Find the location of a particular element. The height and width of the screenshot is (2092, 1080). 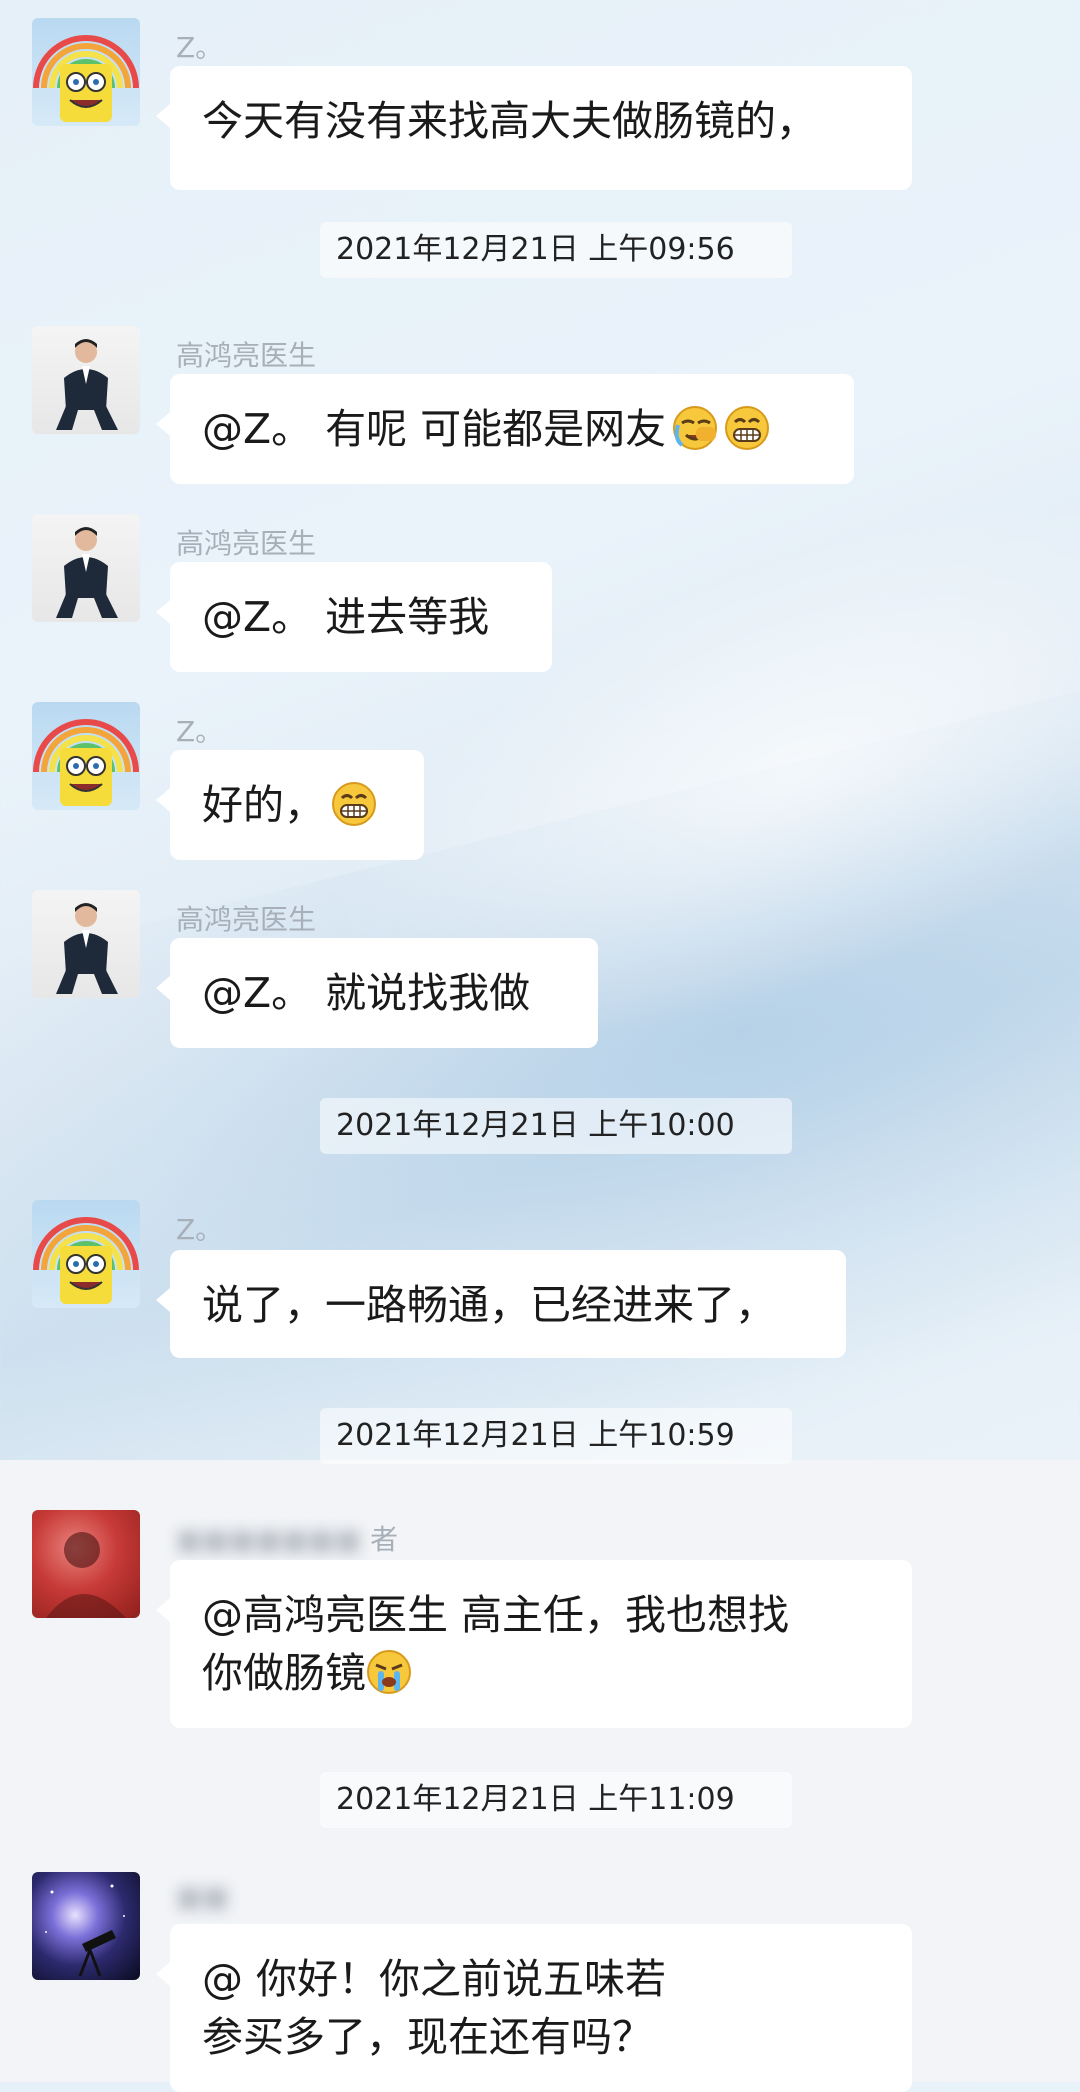

message-text: @ 你好！你之前说五味若 is located at coordinates (434, 1979).